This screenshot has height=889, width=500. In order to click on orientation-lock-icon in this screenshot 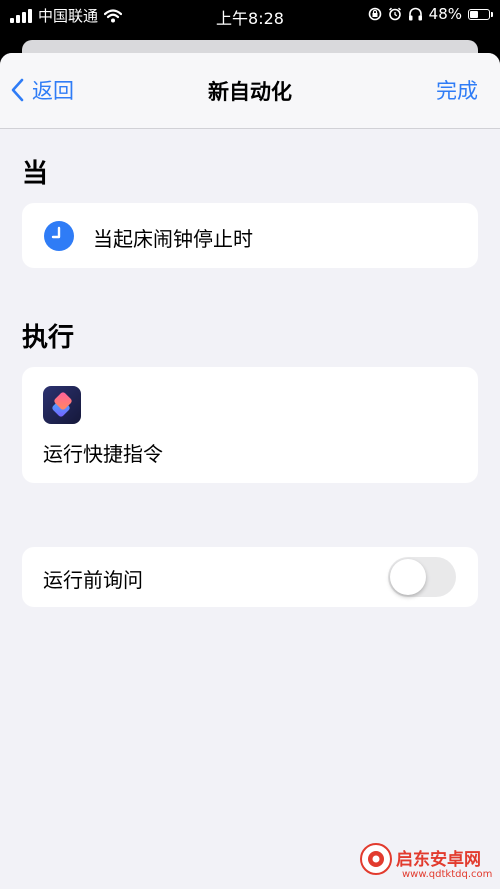, I will do `click(374, 14)`.